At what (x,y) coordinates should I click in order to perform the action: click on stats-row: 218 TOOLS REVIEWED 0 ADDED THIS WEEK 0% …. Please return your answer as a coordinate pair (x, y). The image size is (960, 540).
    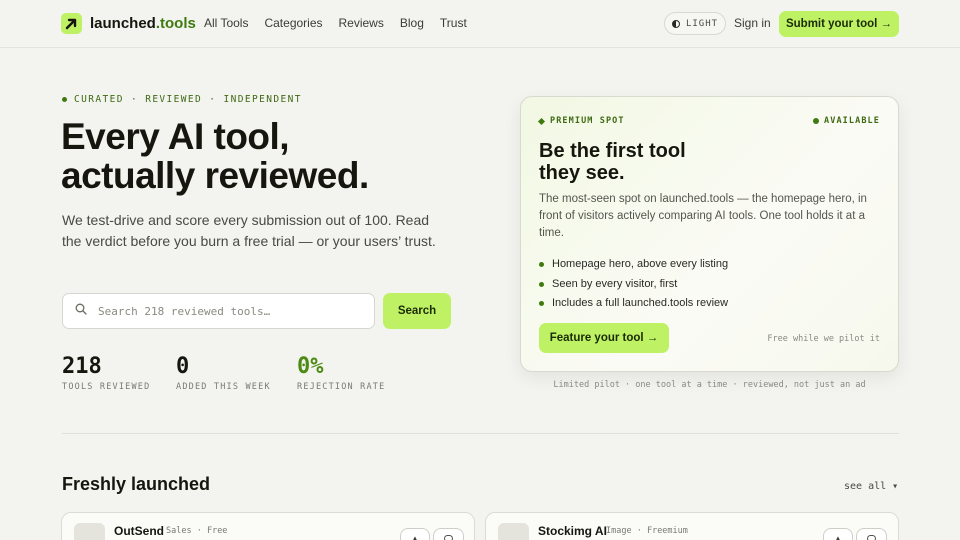
    Looking at the image, I should click on (223, 373).